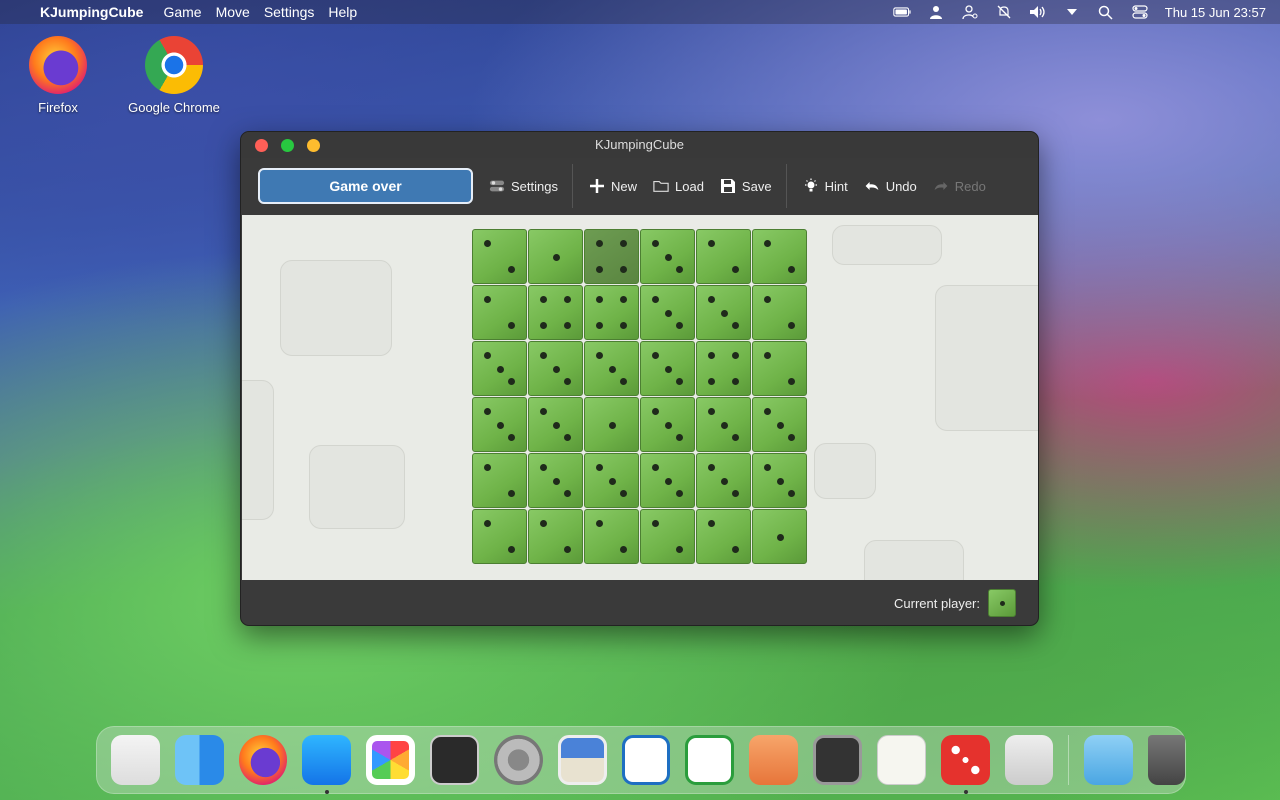  I want to click on app-store-icon, so click(326, 764).